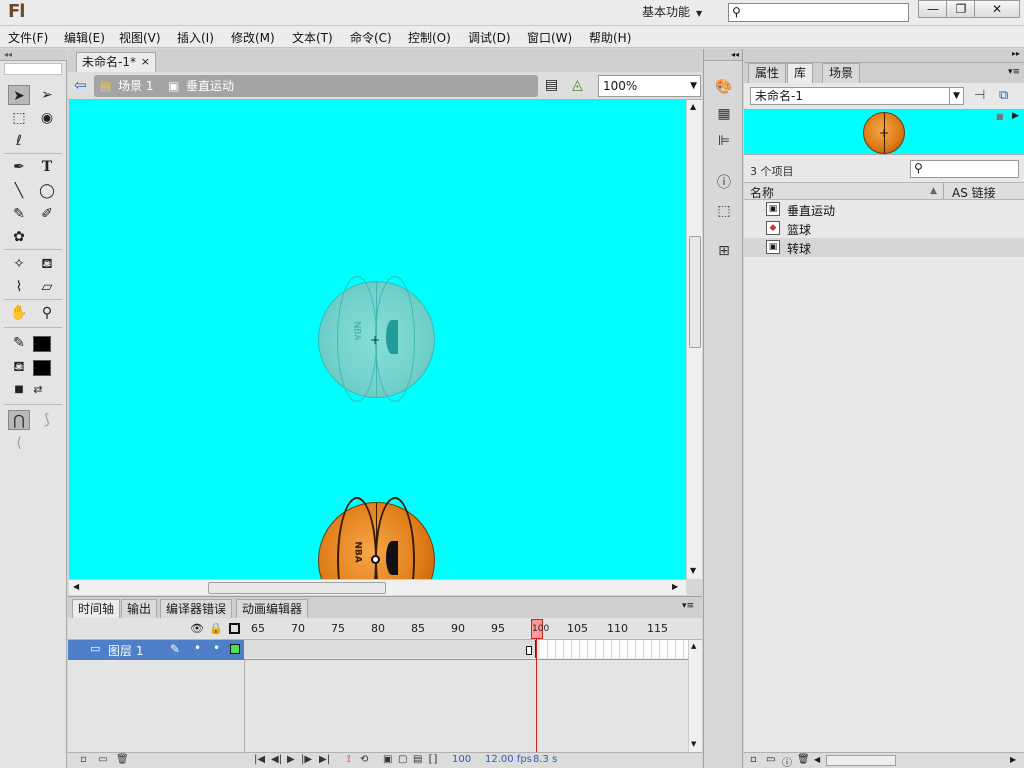  What do you see at coordinates (933, 191) in the screenshot?
I see `sort-up-icon: ▲` at bounding box center [933, 191].